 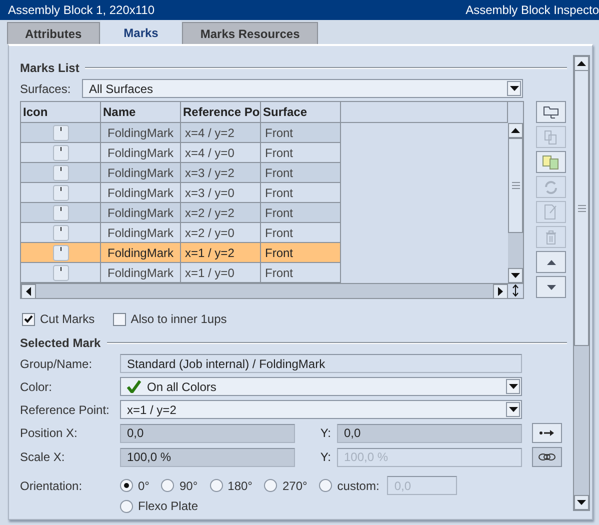 I want to click on table-row: FoldingMark x=2 / y=2 Front, so click(x=181, y=213).